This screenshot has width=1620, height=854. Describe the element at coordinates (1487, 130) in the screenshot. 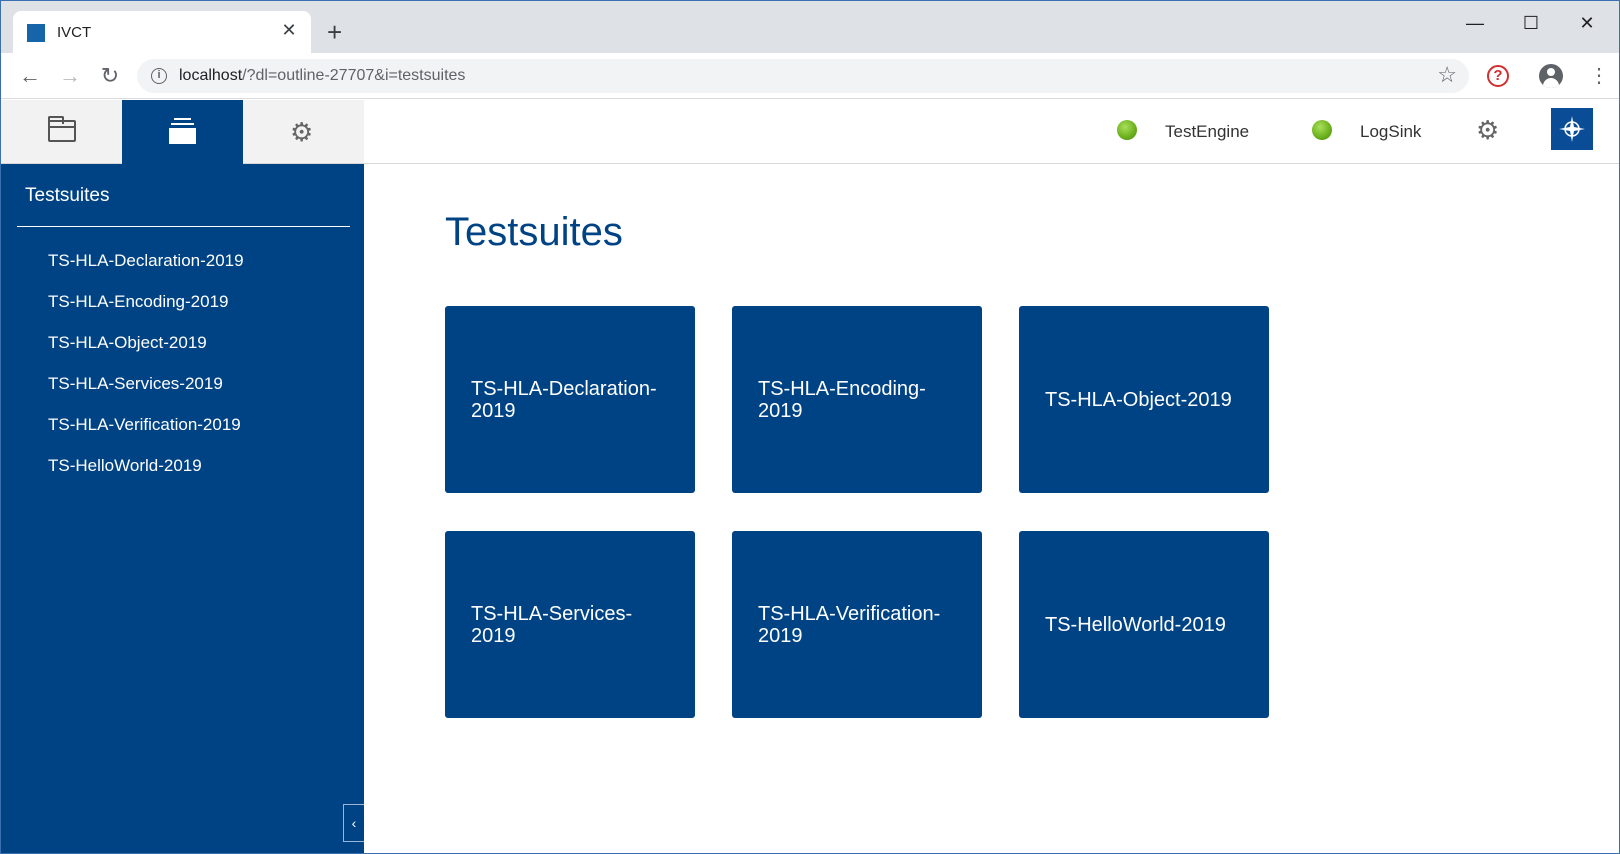

I see `settings-gear-icon: ⚙` at that location.